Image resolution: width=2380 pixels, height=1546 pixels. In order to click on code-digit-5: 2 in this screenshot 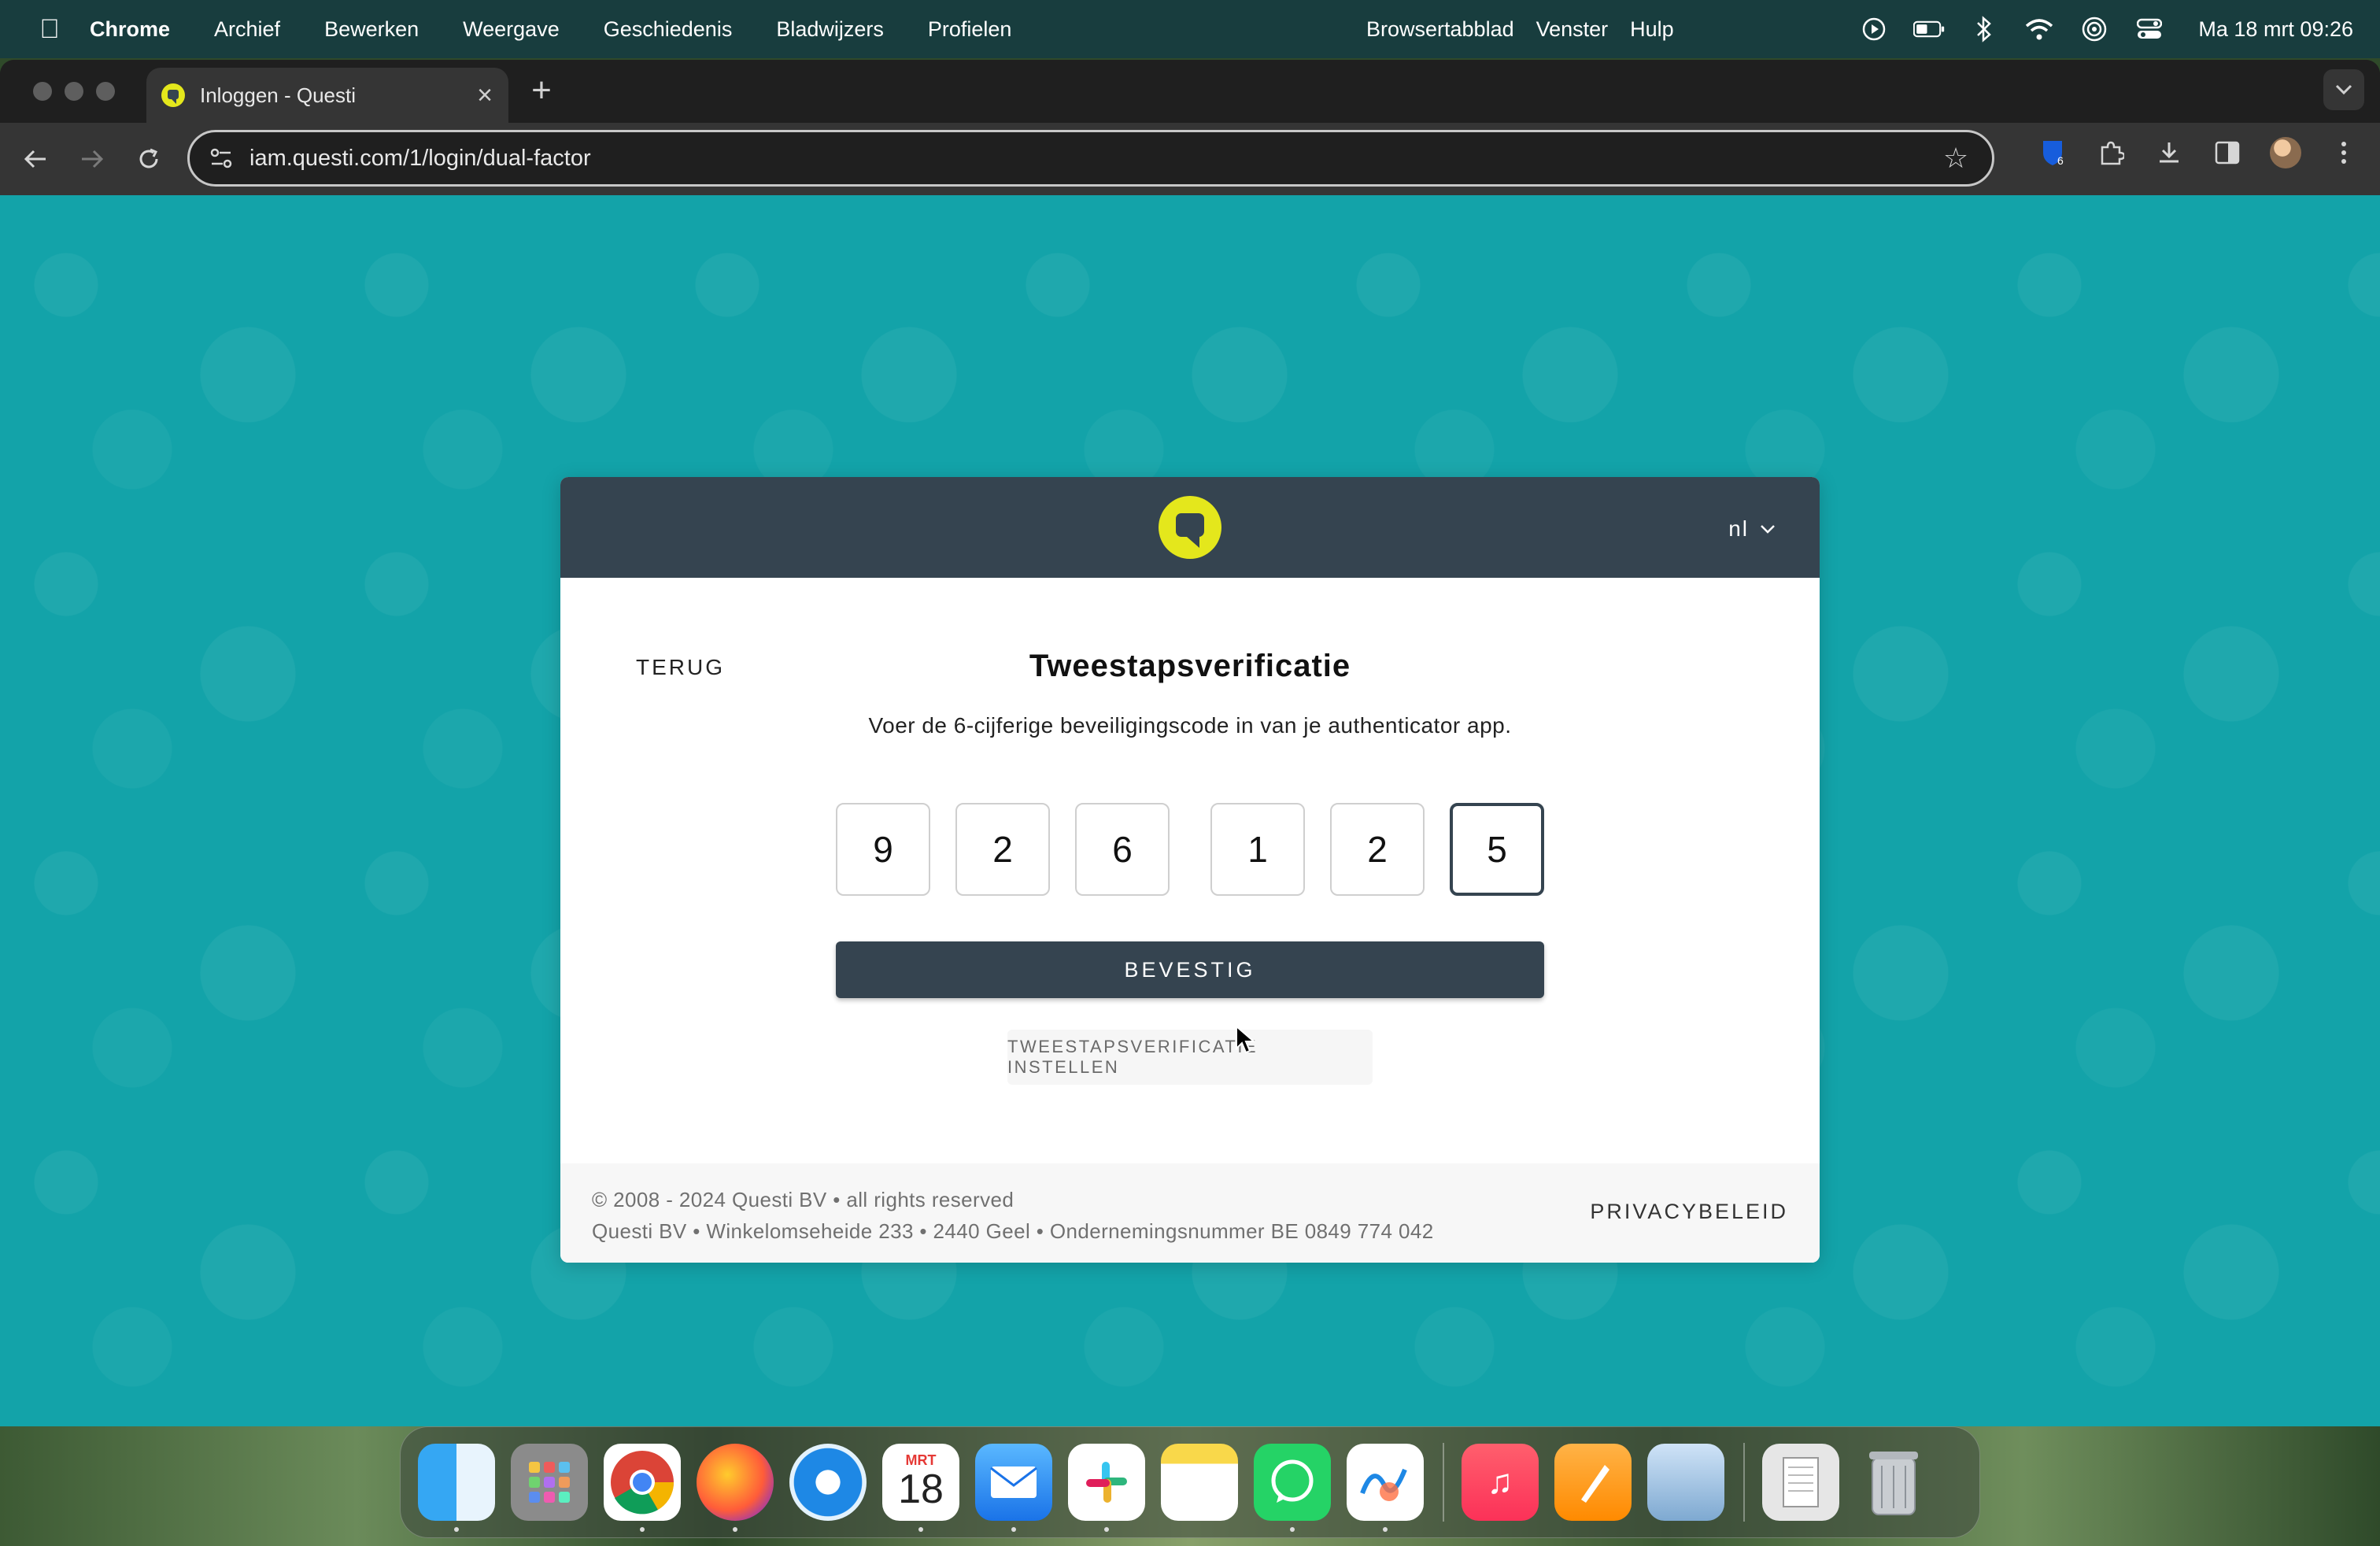, I will do `click(1377, 850)`.